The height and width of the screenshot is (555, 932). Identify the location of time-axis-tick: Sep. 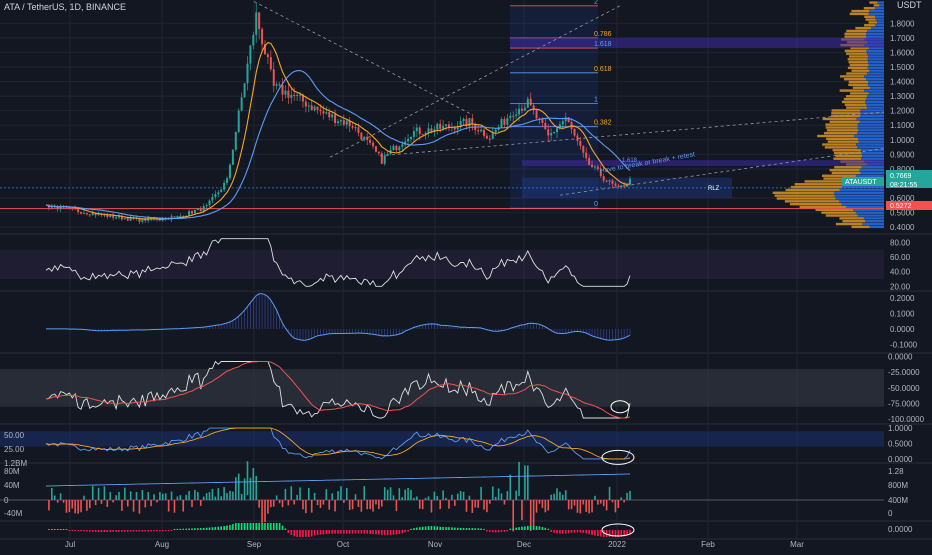
(254, 544).